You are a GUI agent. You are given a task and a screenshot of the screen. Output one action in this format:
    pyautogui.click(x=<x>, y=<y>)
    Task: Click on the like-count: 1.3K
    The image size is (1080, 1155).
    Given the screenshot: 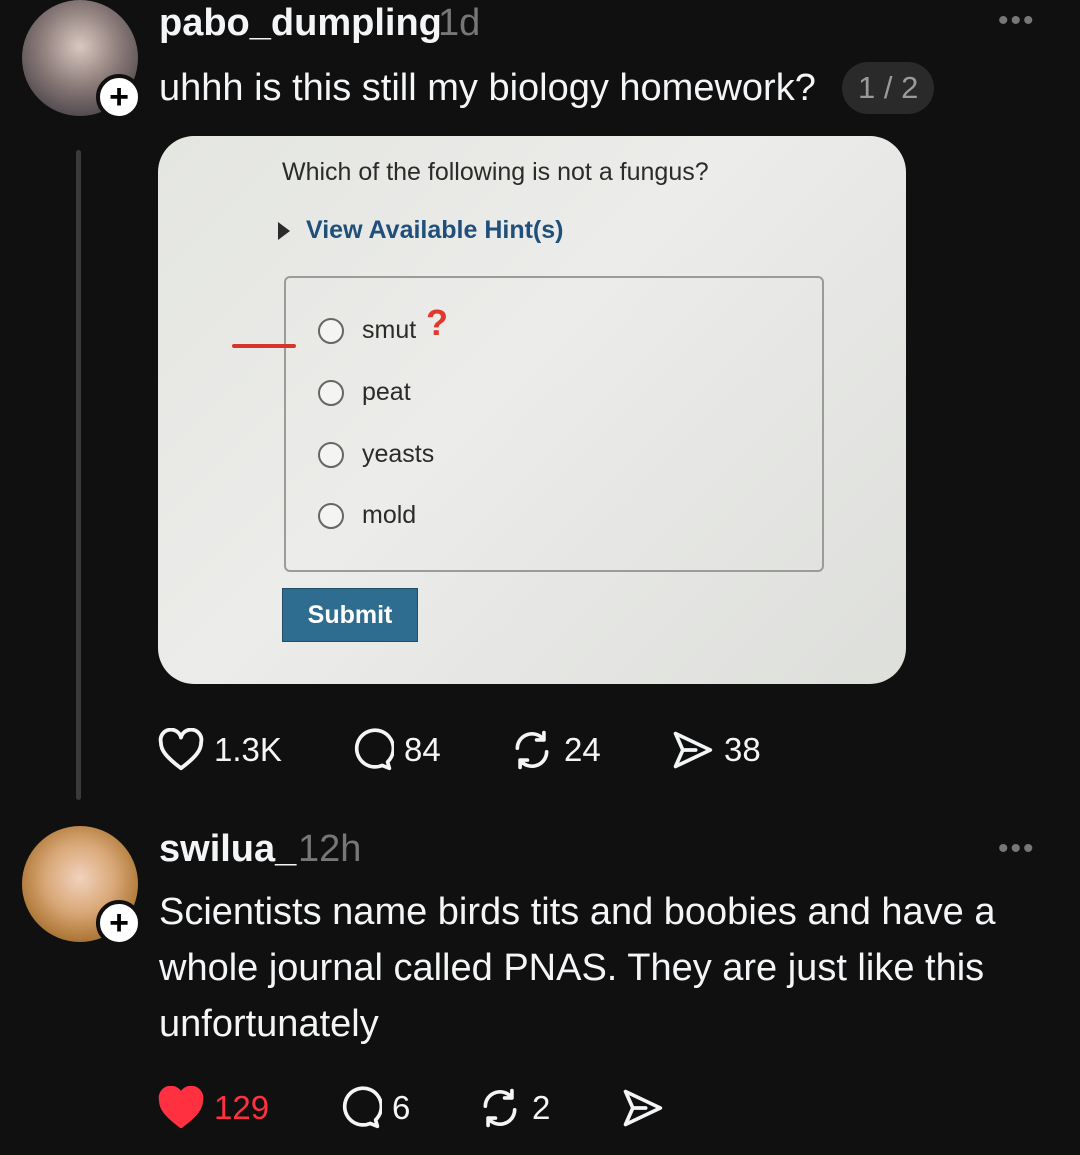 What is the action you would take?
    pyautogui.click(x=248, y=749)
    